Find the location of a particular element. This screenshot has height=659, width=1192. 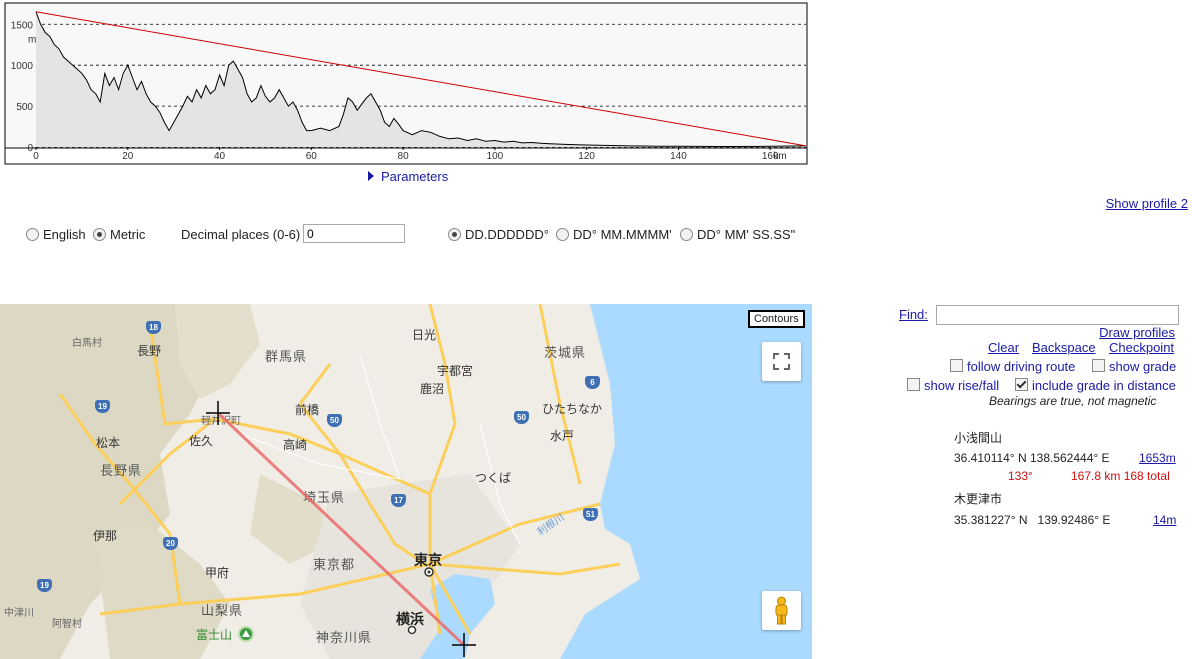

y-tick-label: 500 is located at coordinates (24, 107).